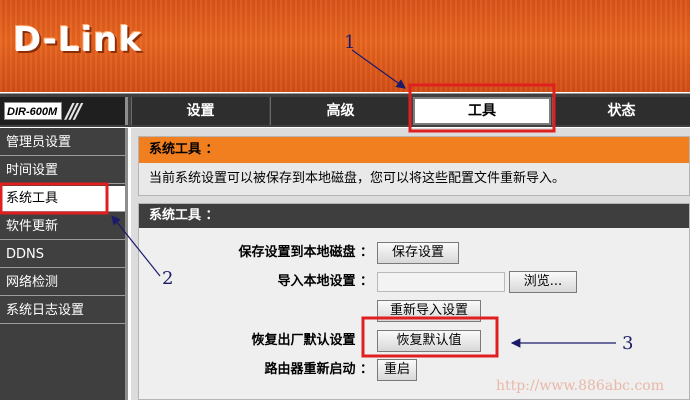 This screenshot has width=690, height=400. I want to click on tab-tools: 工具, so click(482, 111).